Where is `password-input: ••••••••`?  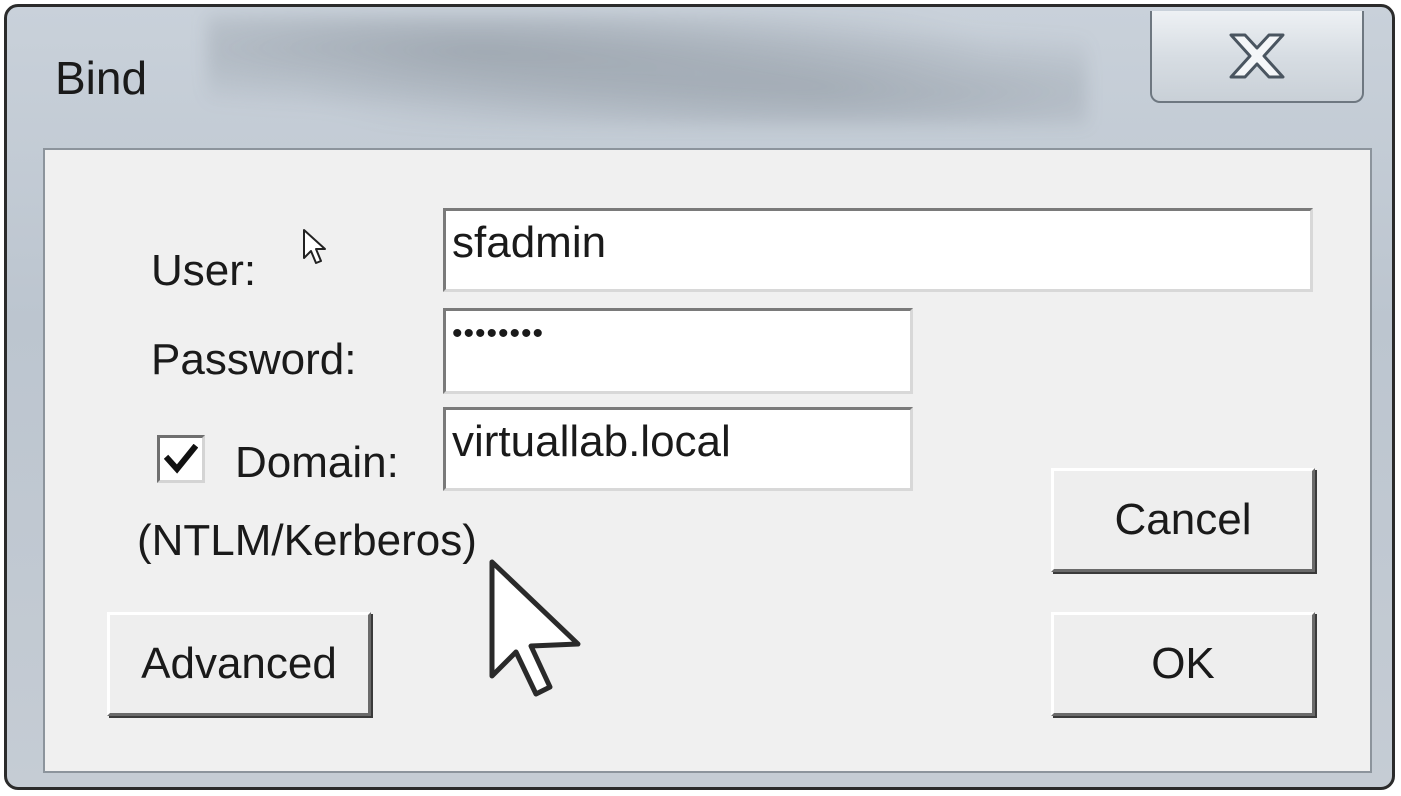 password-input: •••••••• is located at coordinates (678, 351).